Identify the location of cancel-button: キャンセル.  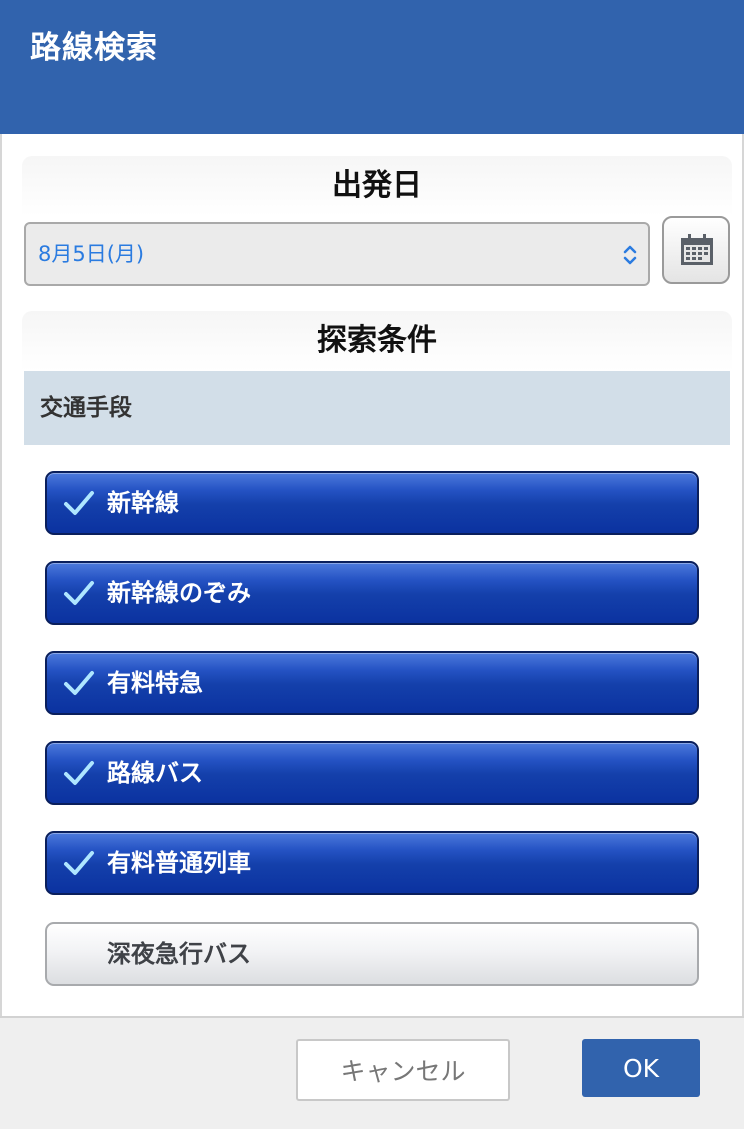
(403, 1070).